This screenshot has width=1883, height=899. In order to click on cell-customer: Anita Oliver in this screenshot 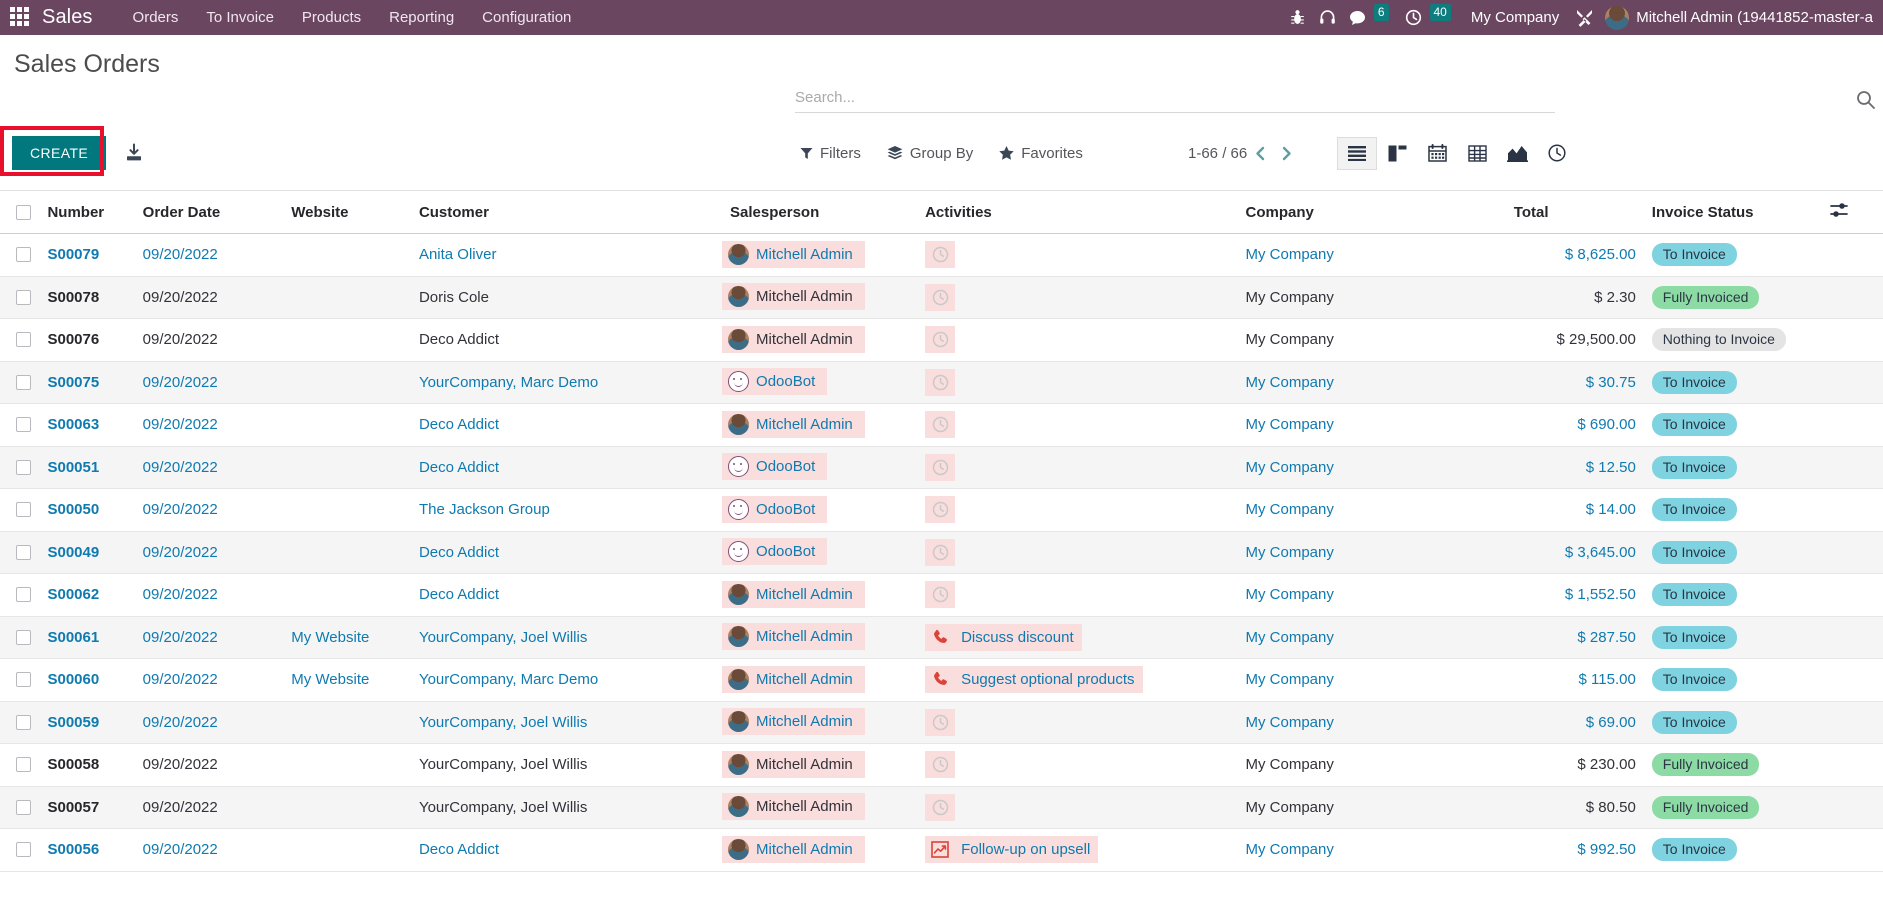, I will do `click(566, 255)`.